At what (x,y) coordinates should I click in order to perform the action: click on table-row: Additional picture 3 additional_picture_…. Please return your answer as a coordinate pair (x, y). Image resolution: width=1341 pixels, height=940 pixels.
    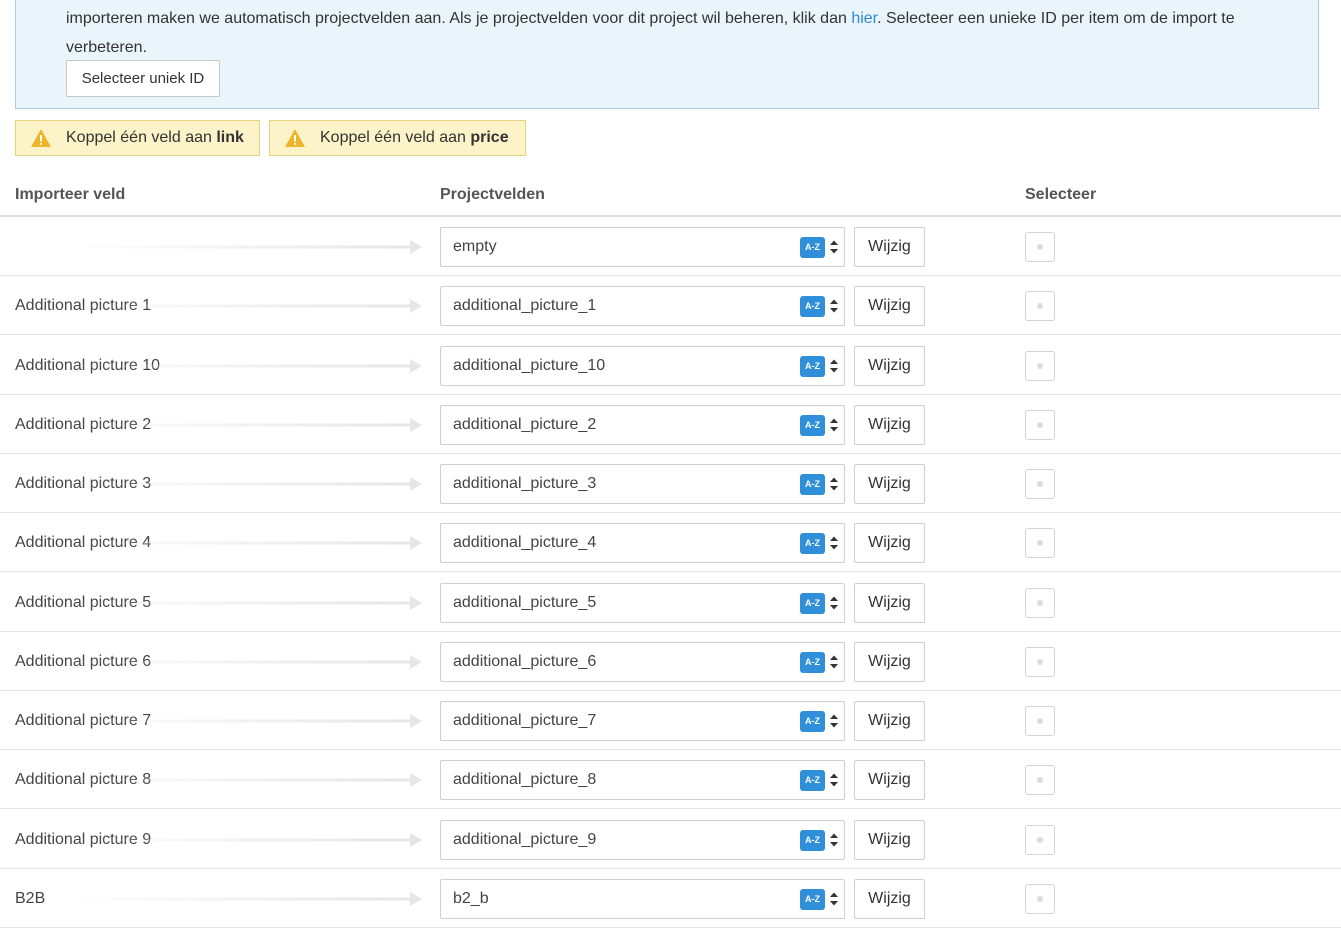
    Looking at the image, I should click on (670, 483).